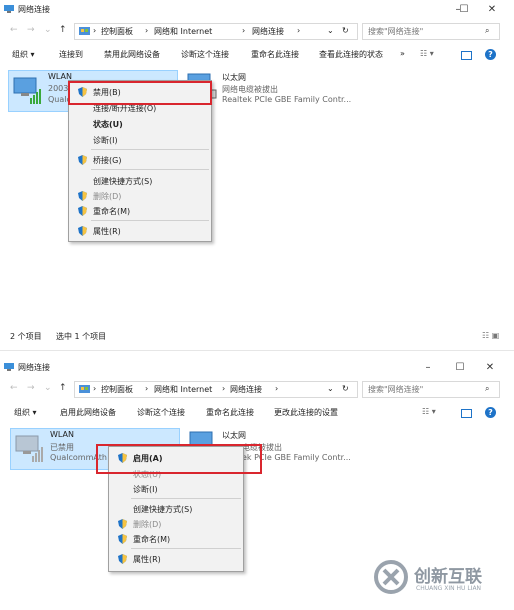 The width and height of the screenshot is (514, 610). What do you see at coordinates (27, 90) in the screenshot?
I see `wifi-adapter-icon` at bounding box center [27, 90].